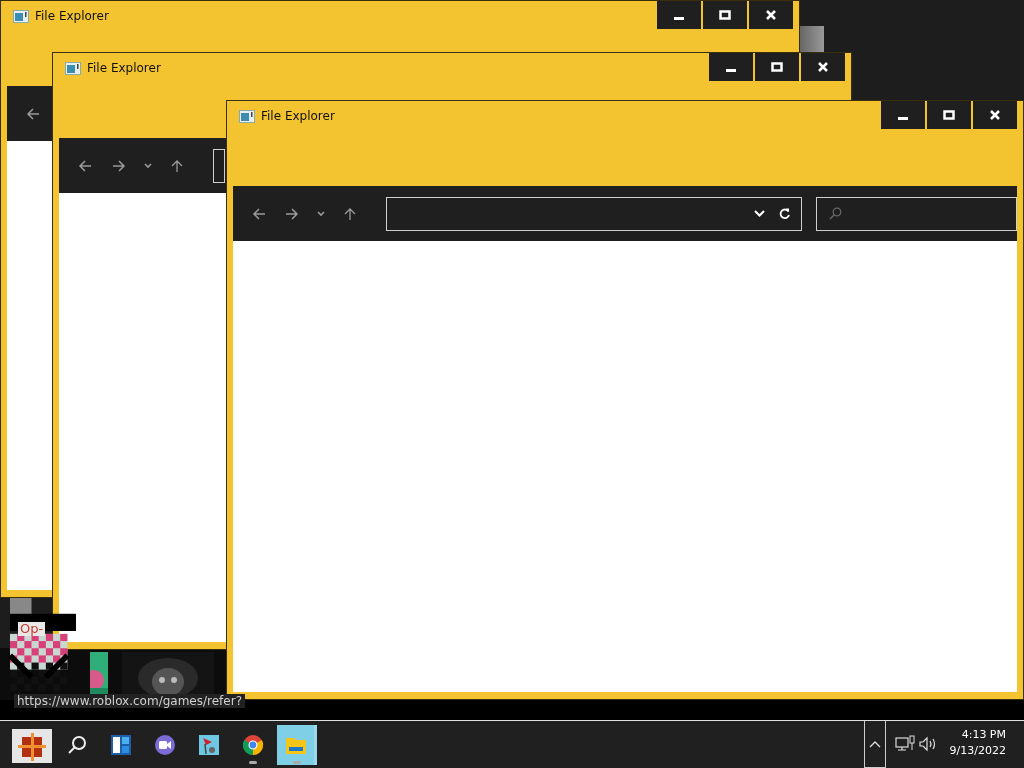  I want to click on page-label: Op-, so click(32, 629).